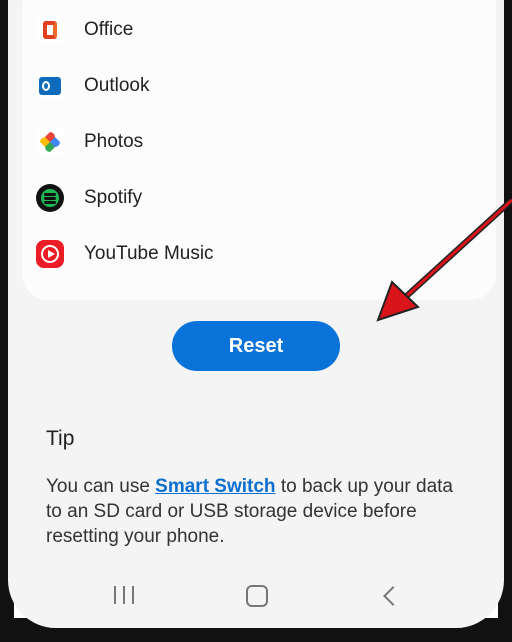  What do you see at coordinates (124, 596) in the screenshot?
I see `recent-apps-icon` at bounding box center [124, 596].